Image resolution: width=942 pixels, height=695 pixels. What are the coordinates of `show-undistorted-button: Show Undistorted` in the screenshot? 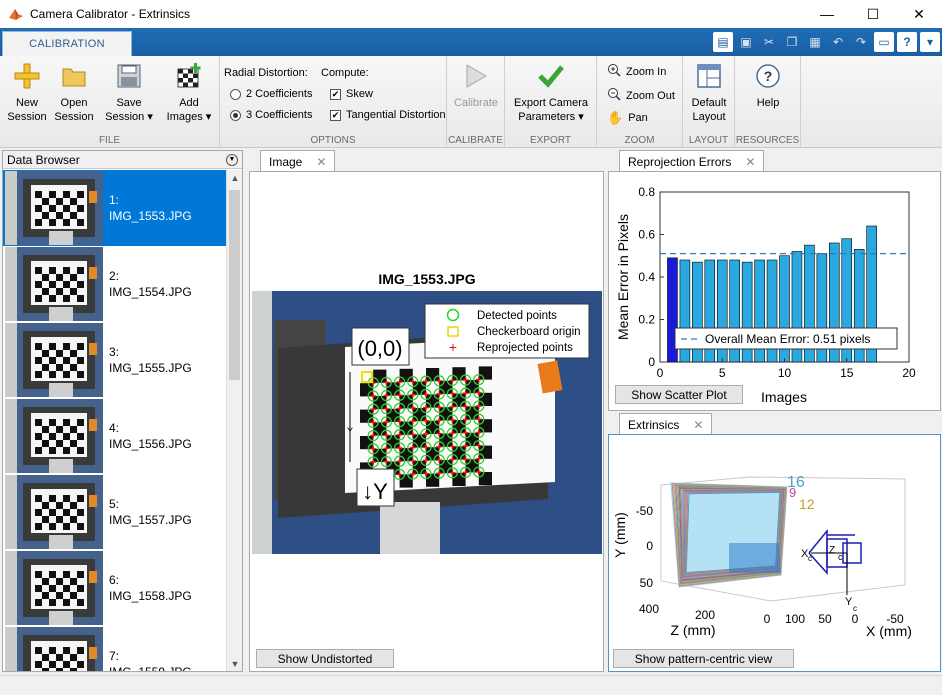 It's located at (325, 658).